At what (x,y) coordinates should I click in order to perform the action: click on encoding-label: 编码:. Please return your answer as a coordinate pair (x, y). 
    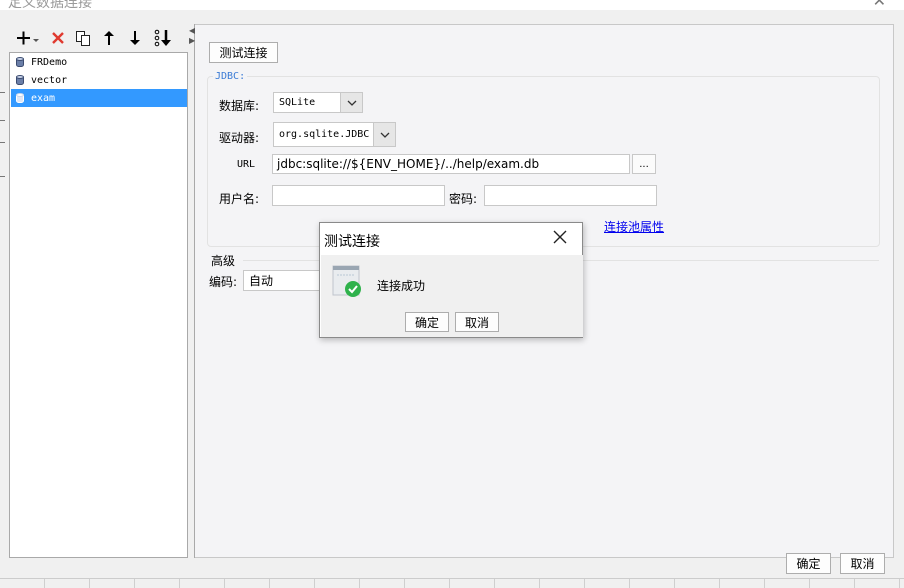
    Looking at the image, I should click on (223, 282).